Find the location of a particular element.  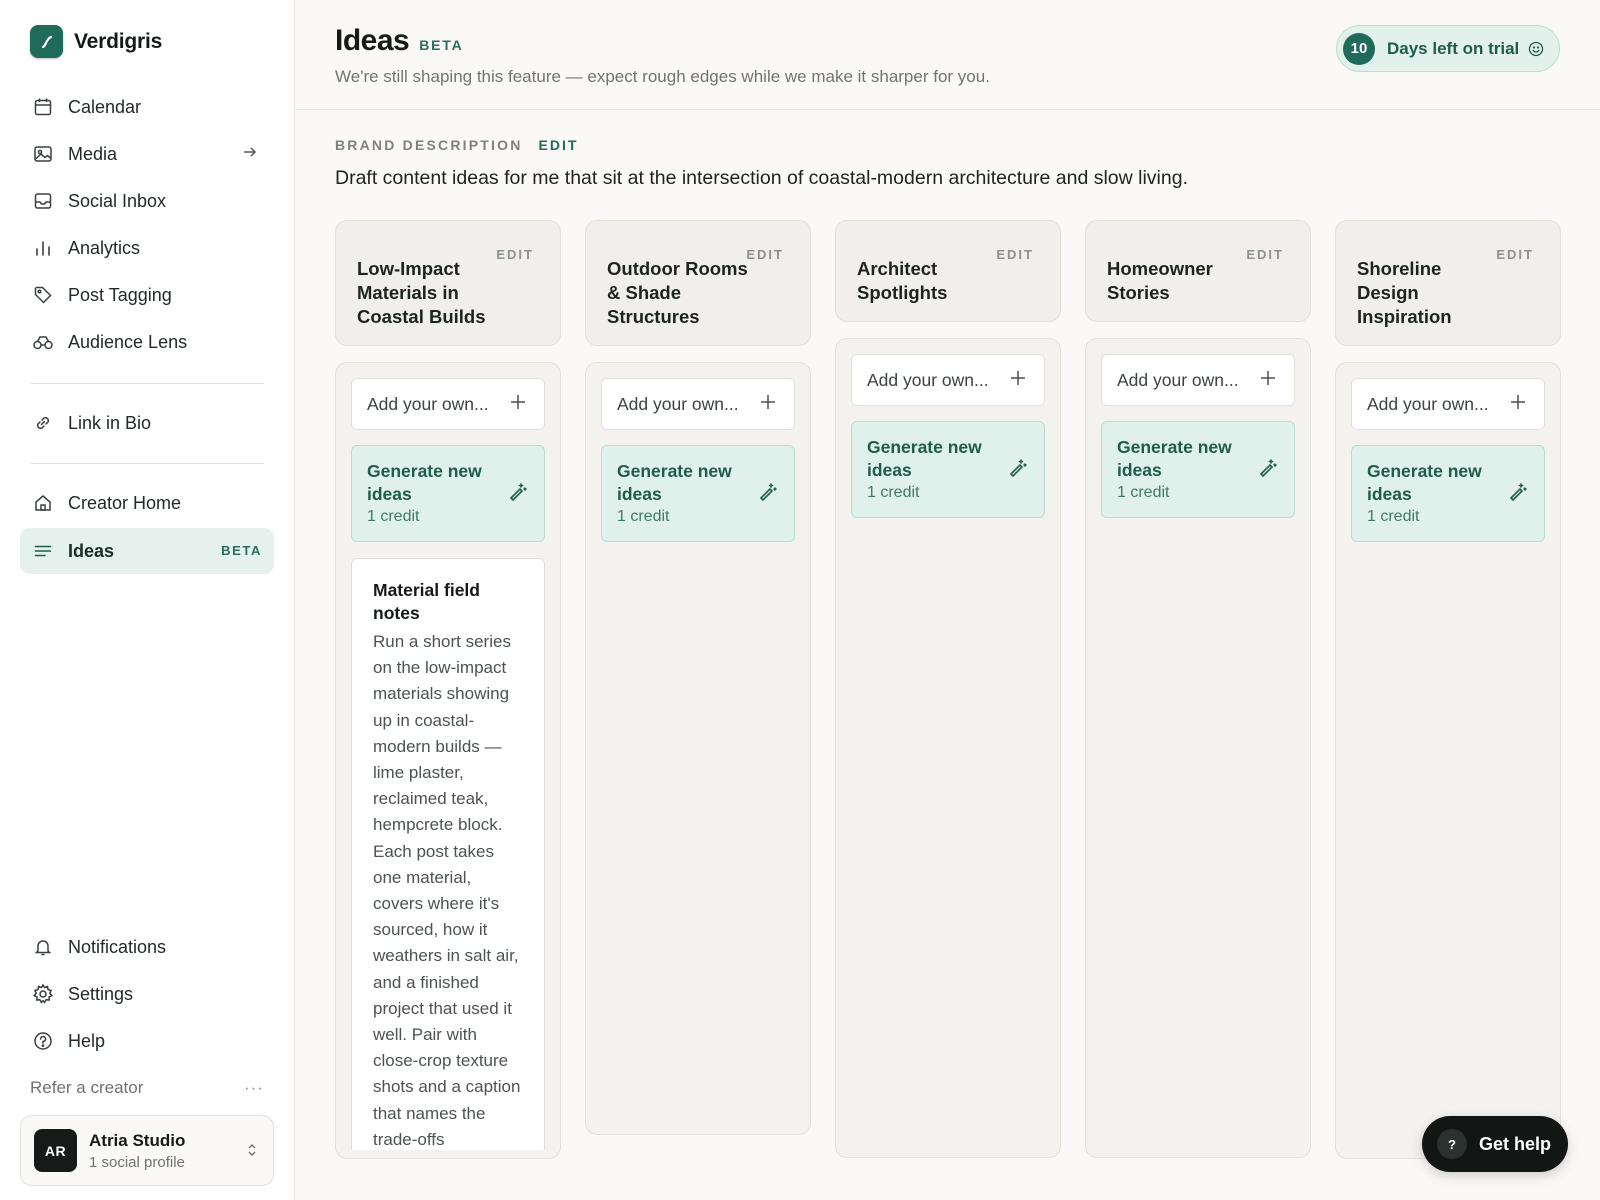

smile-icon is located at coordinates (1536, 49).